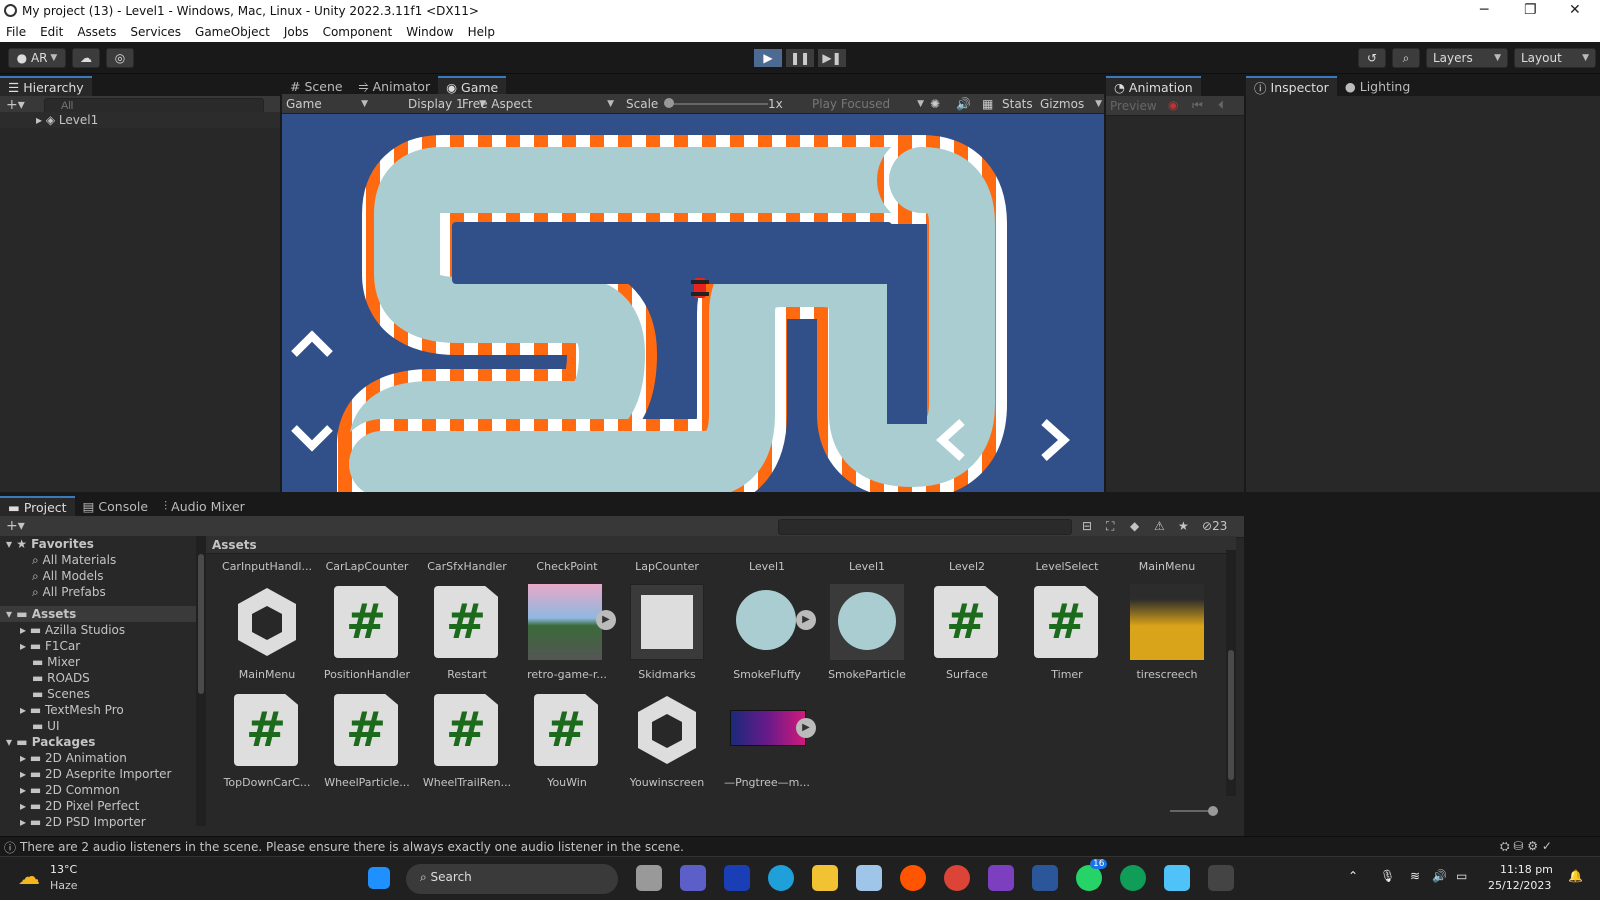  I want to click on hierarchy-item-level1: ▸ ◈ Level1, so click(140, 120).